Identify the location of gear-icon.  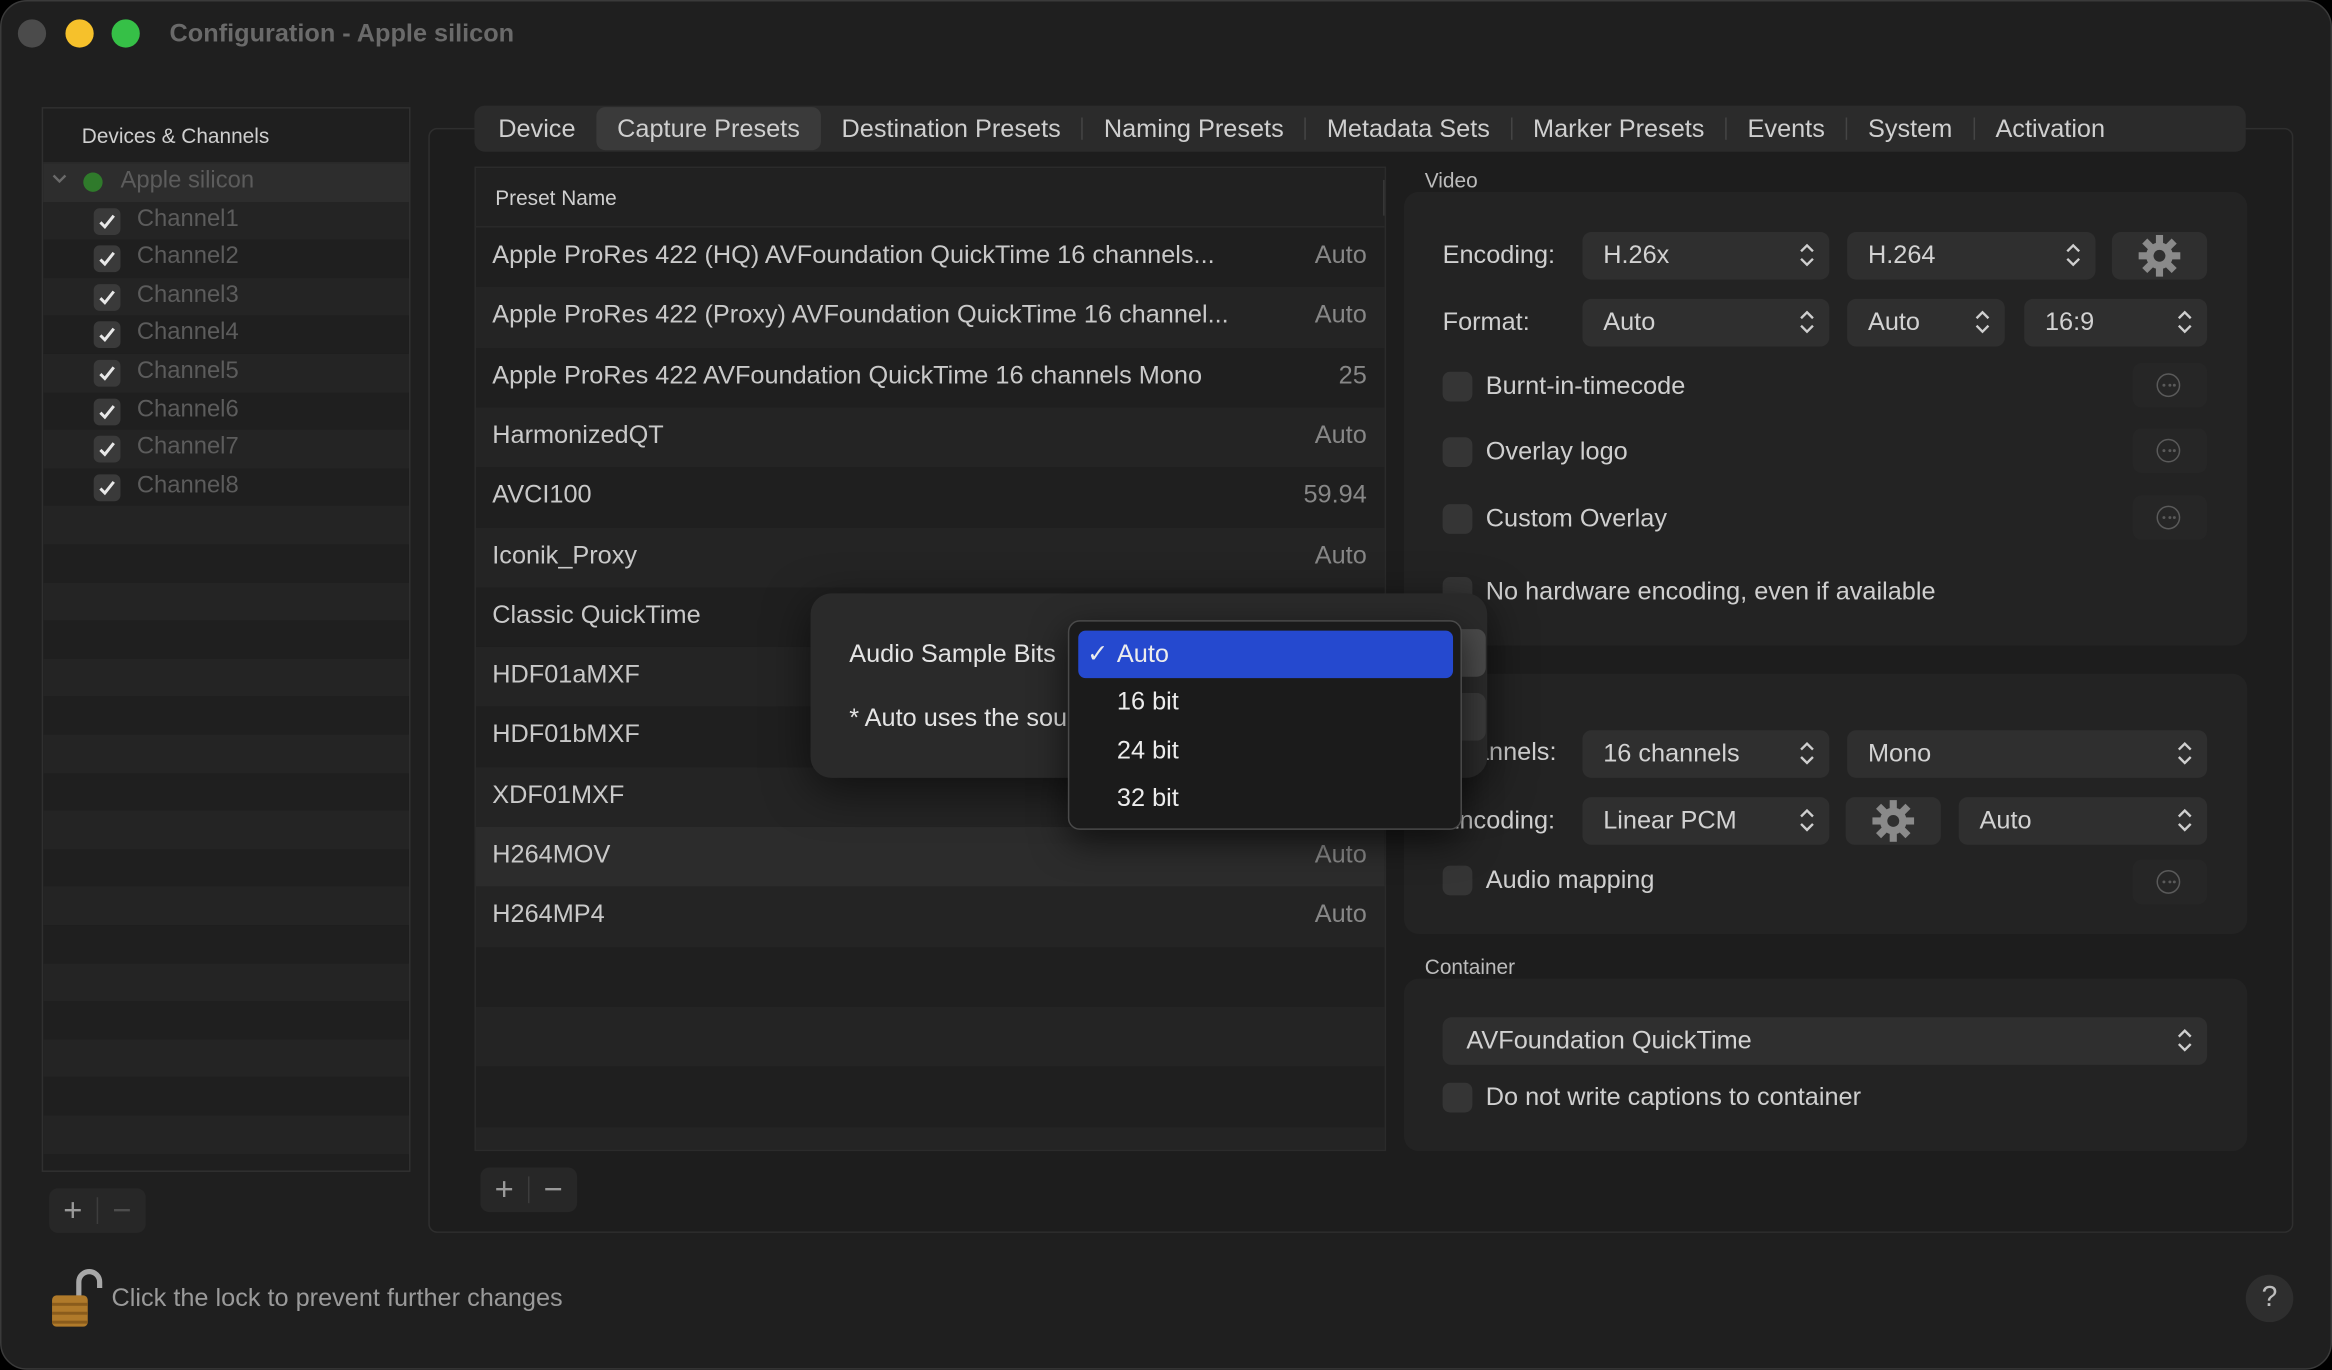
(2159, 255).